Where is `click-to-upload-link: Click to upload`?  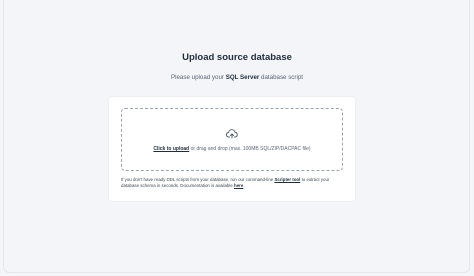 click-to-upload-link: Click to upload is located at coordinates (171, 149).